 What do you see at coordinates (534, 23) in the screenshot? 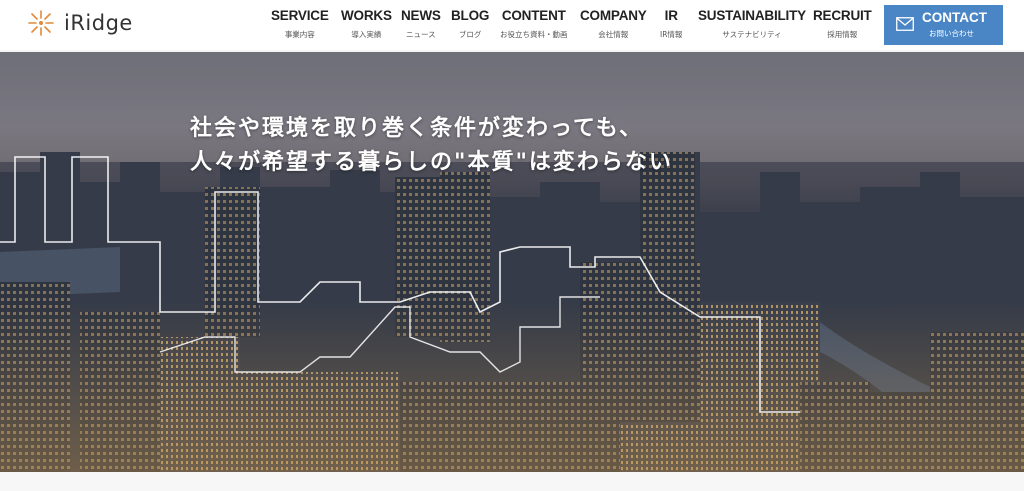
I see `nav-content: CONTENT お役立ち資料・動画` at bounding box center [534, 23].